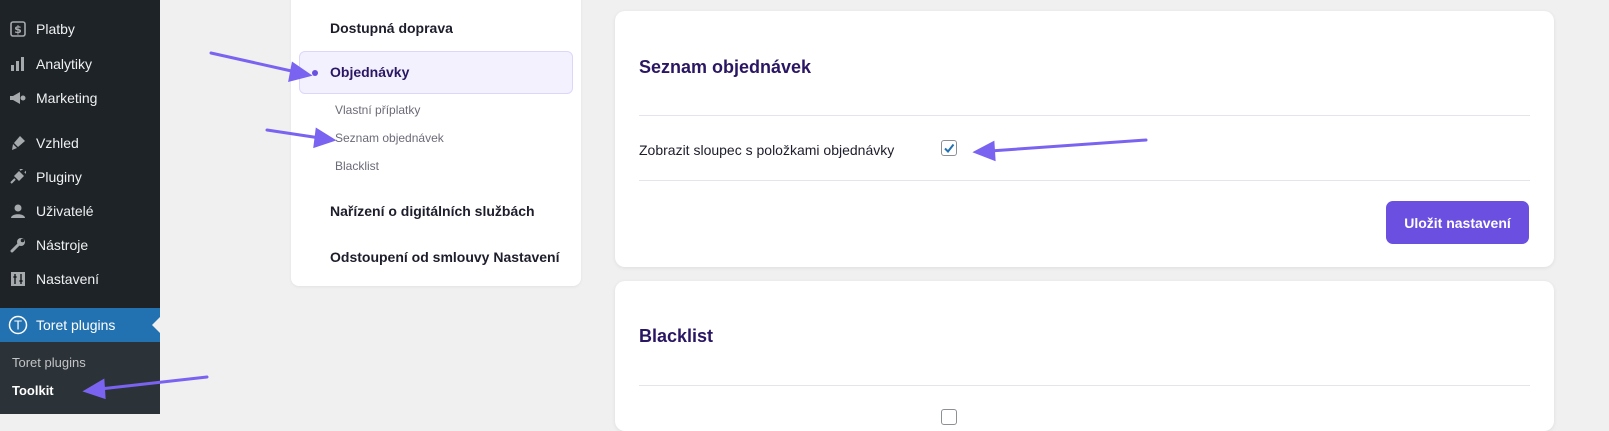 The height and width of the screenshot is (431, 1609). What do you see at coordinates (18, 279) in the screenshot?
I see `sliders-icon` at bounding box center [18, 279].